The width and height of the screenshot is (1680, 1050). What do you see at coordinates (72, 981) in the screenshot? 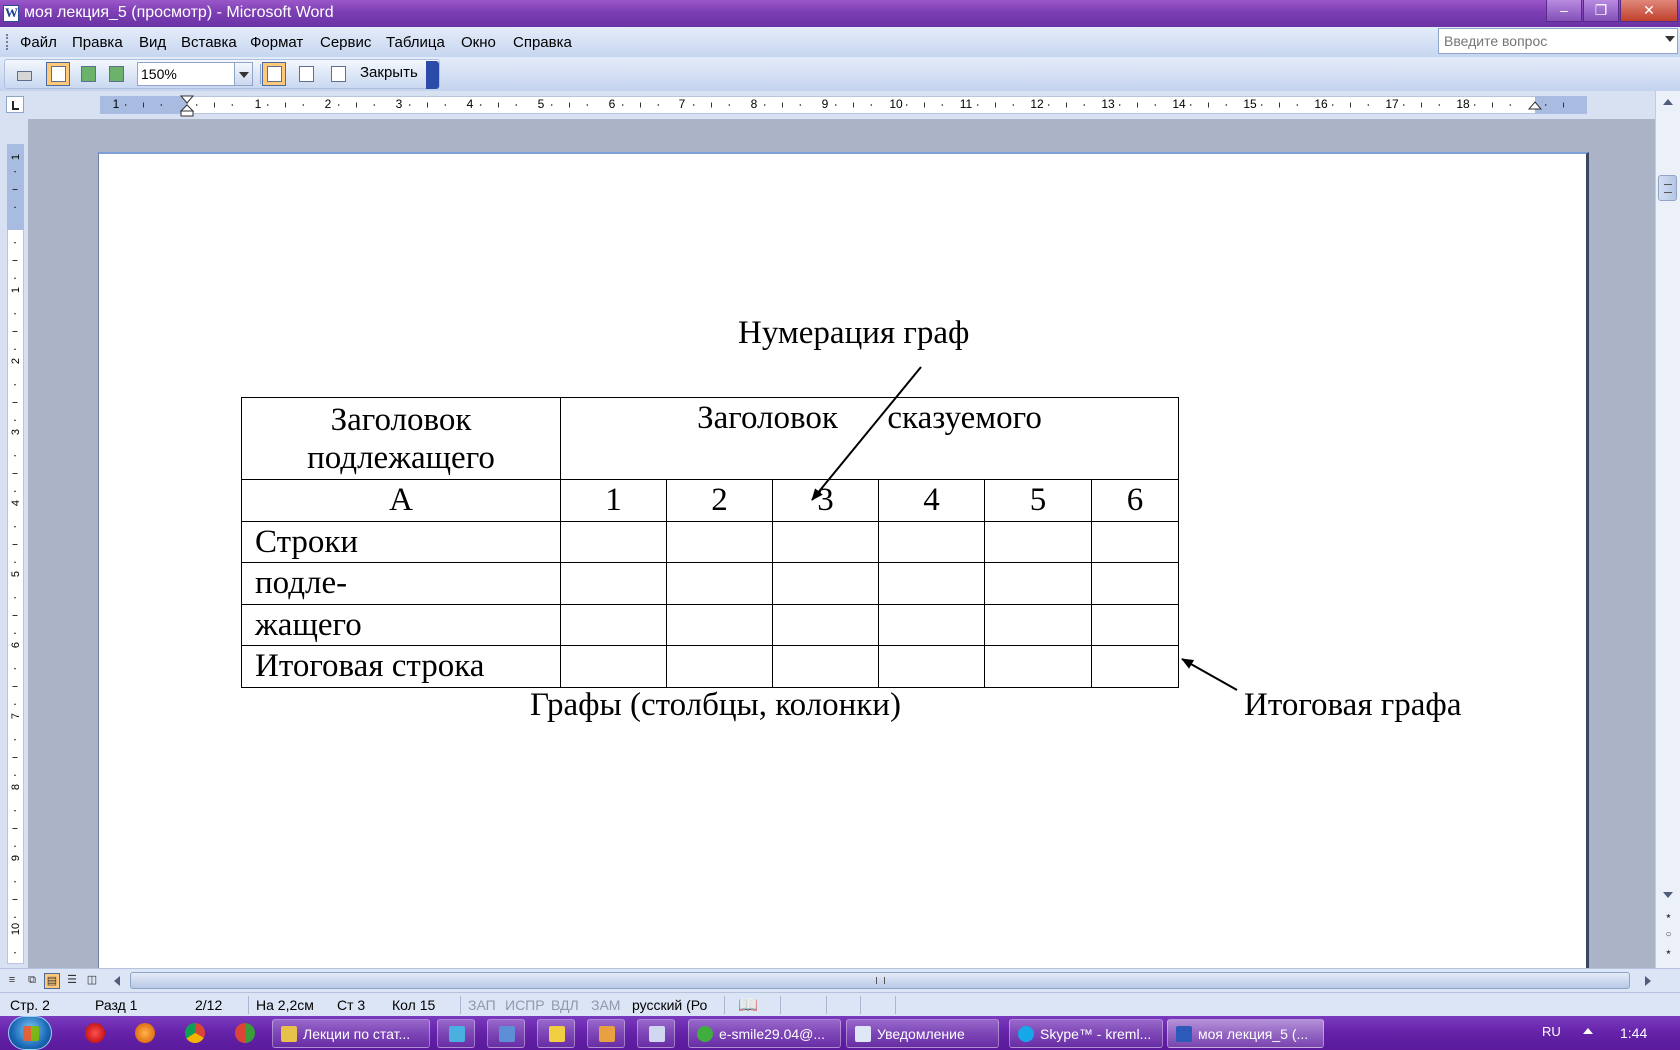
I see `outline-view-icon: ☰` at bounding box center [72, 981].